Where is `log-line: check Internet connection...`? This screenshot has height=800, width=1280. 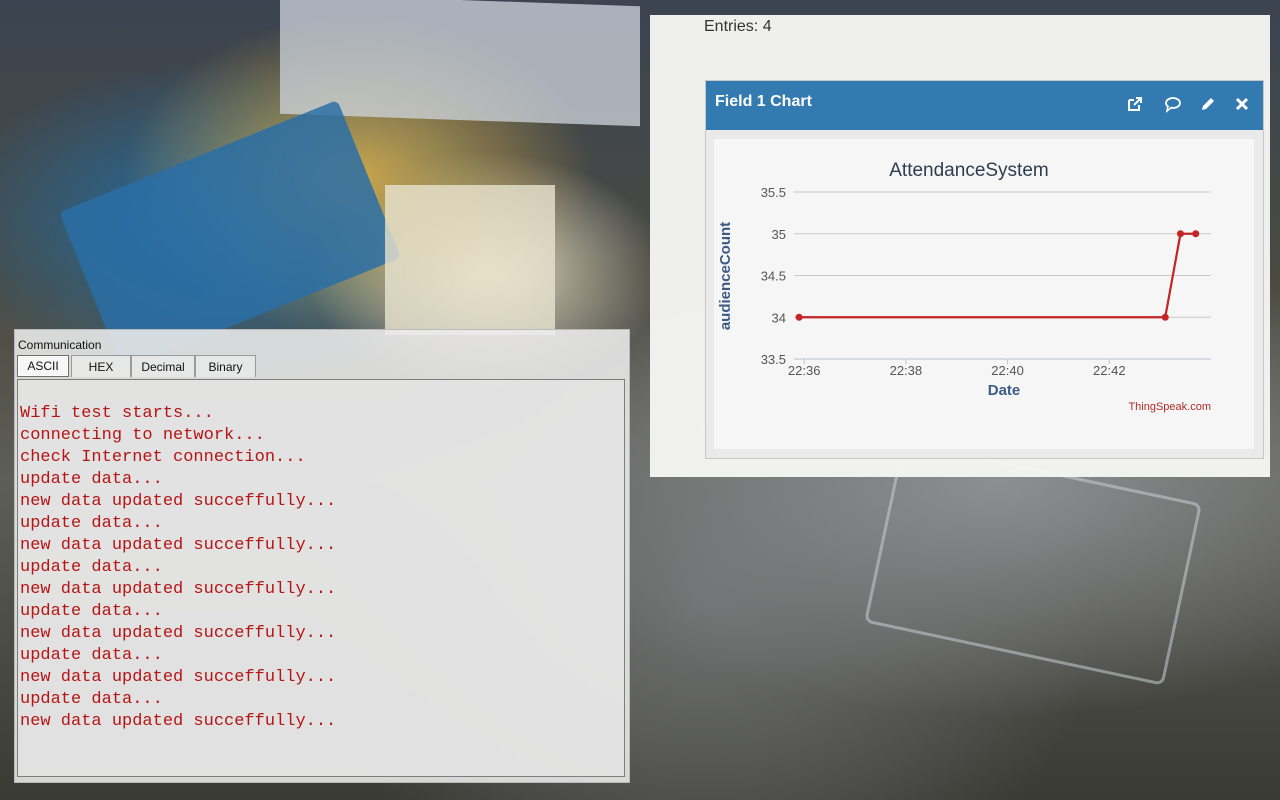
log-line: check Internet connection... is located at coordinates (163, 457).